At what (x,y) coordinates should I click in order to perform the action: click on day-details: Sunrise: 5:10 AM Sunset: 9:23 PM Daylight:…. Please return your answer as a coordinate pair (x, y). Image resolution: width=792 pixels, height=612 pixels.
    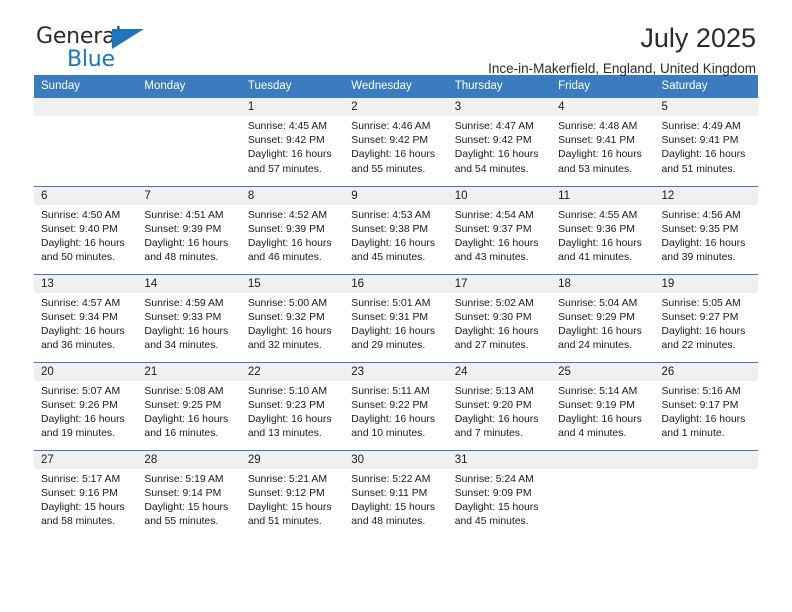
    Looking at the image, I should click on (292, 411).